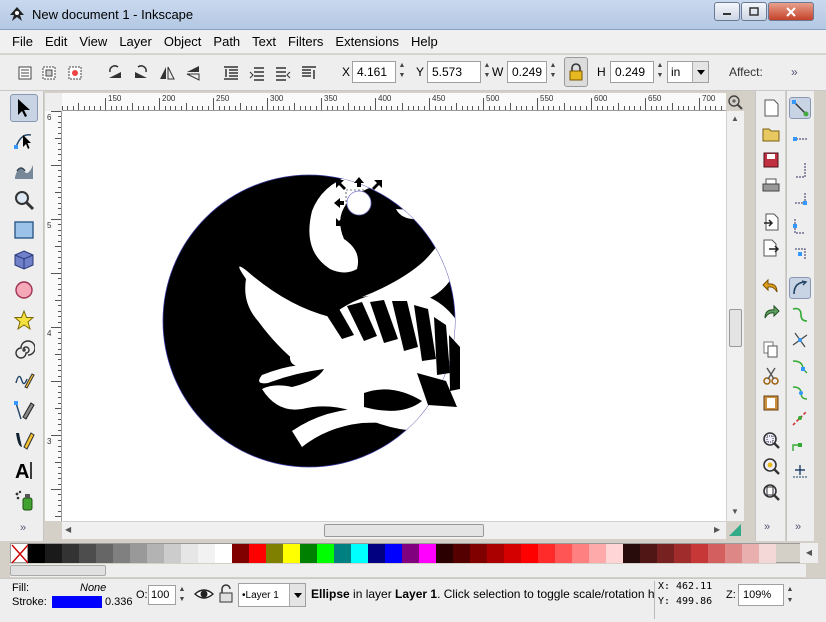 The height and width of the screenshot is (622, 826). I want to click on palette-scroll-thumb, so click(58, 570).